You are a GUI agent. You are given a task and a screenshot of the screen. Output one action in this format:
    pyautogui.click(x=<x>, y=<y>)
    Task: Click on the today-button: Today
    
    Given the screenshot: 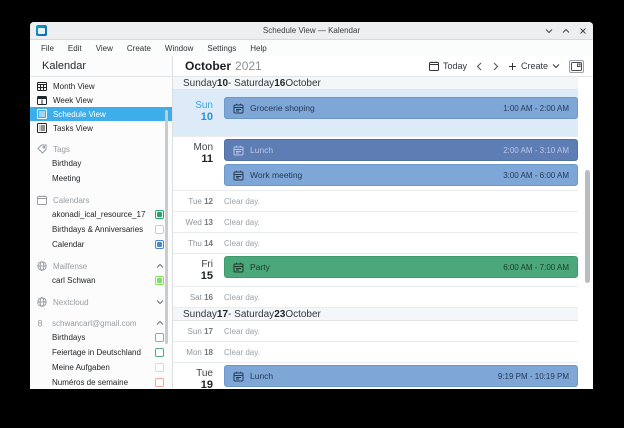 What is the action you would take?
    pyautogui.click(x=447, y=66)
    